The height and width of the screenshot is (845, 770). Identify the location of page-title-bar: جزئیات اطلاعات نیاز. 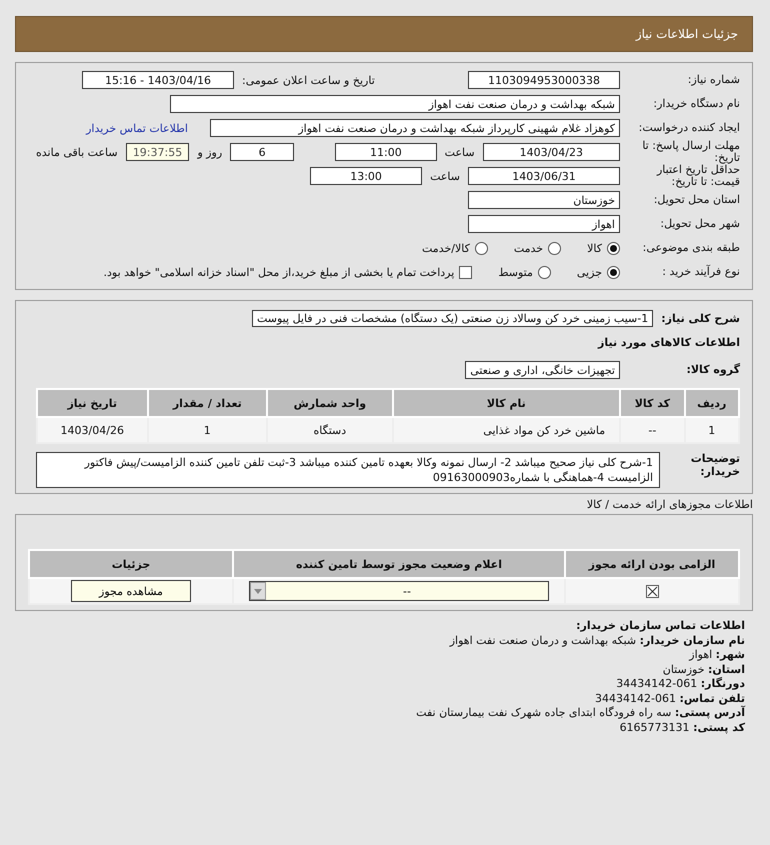
(384, 34).